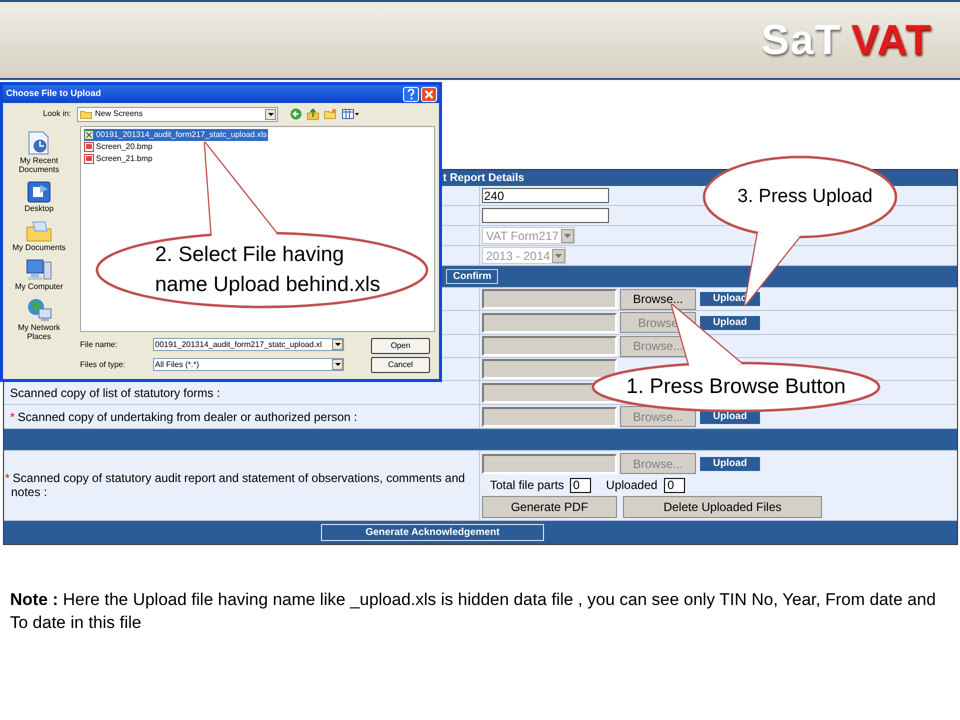 Image resolution: width=960 pixels, height=720 pixels. What do you see at coordinates (432, 532) in the screenshot?
I see `generate-acknowledgement-button: Generate Acknowledgement` at bounding box center [432, 532].